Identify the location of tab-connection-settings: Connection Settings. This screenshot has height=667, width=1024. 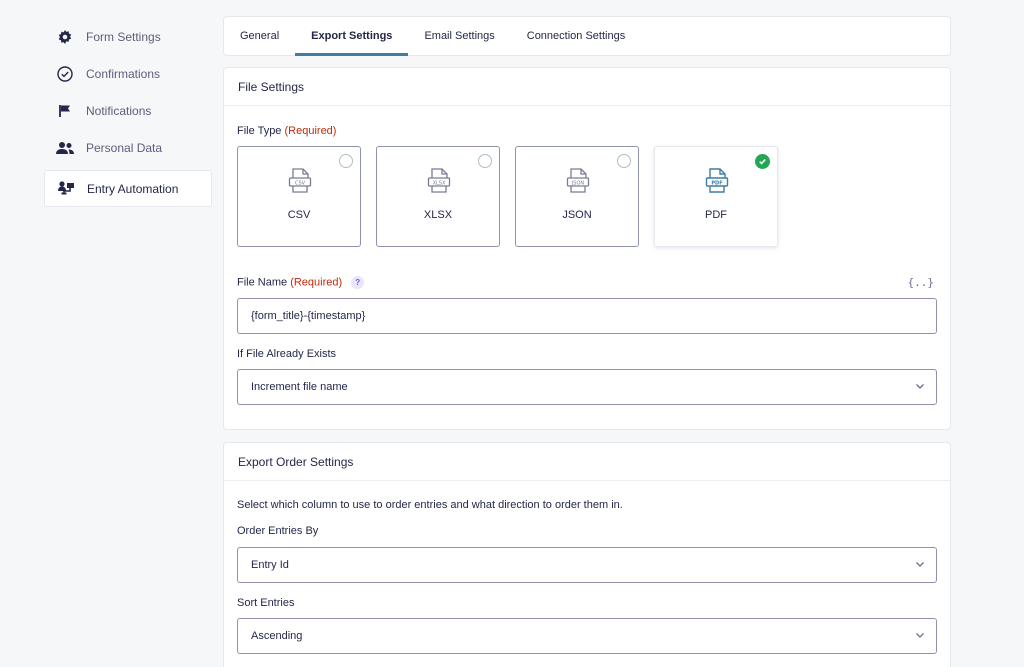
(576, 36).